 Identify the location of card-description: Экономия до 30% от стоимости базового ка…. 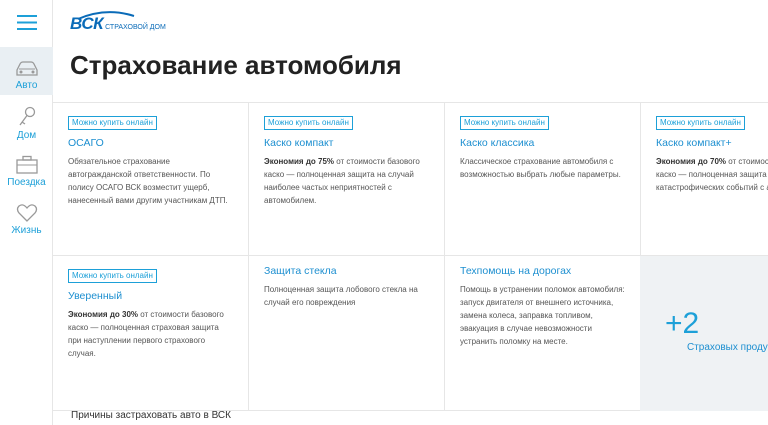
(146, 334).